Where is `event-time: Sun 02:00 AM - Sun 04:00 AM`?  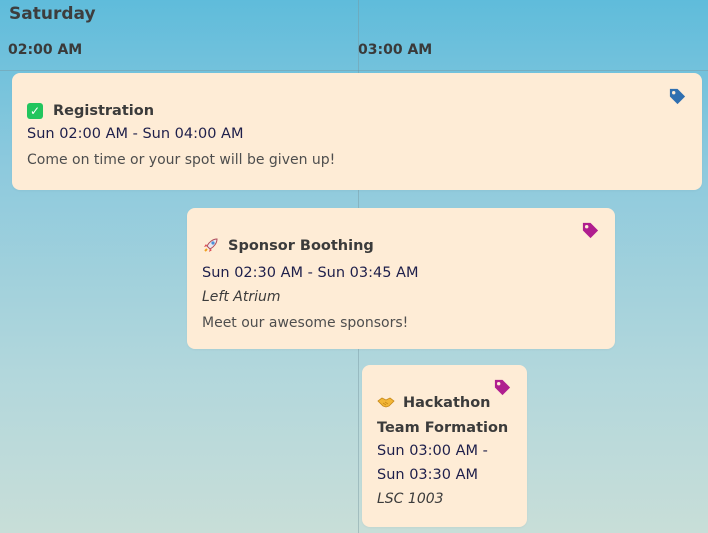 event-time: Sun 02:00 AM - Sun 04:00 AM is located at coordinates (135, 134).